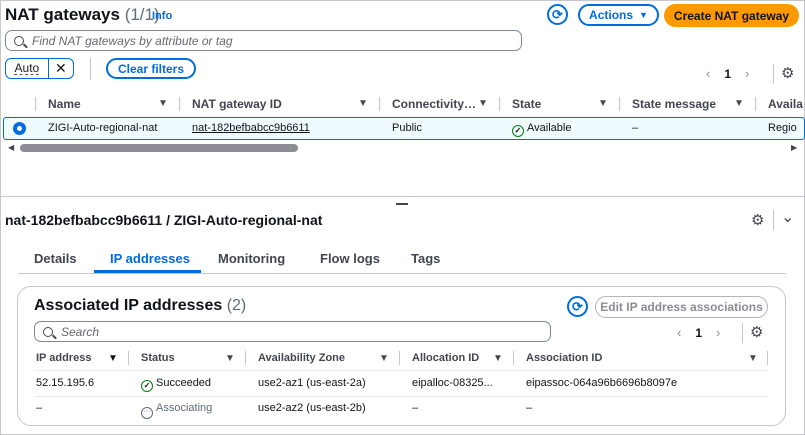 This screenshot has width=805, height=435. What do you see at coordinates (140, 305) in the screenshot?
I see `panel-title: Associated IP addresses (2)` at bounding box center [140, 305].